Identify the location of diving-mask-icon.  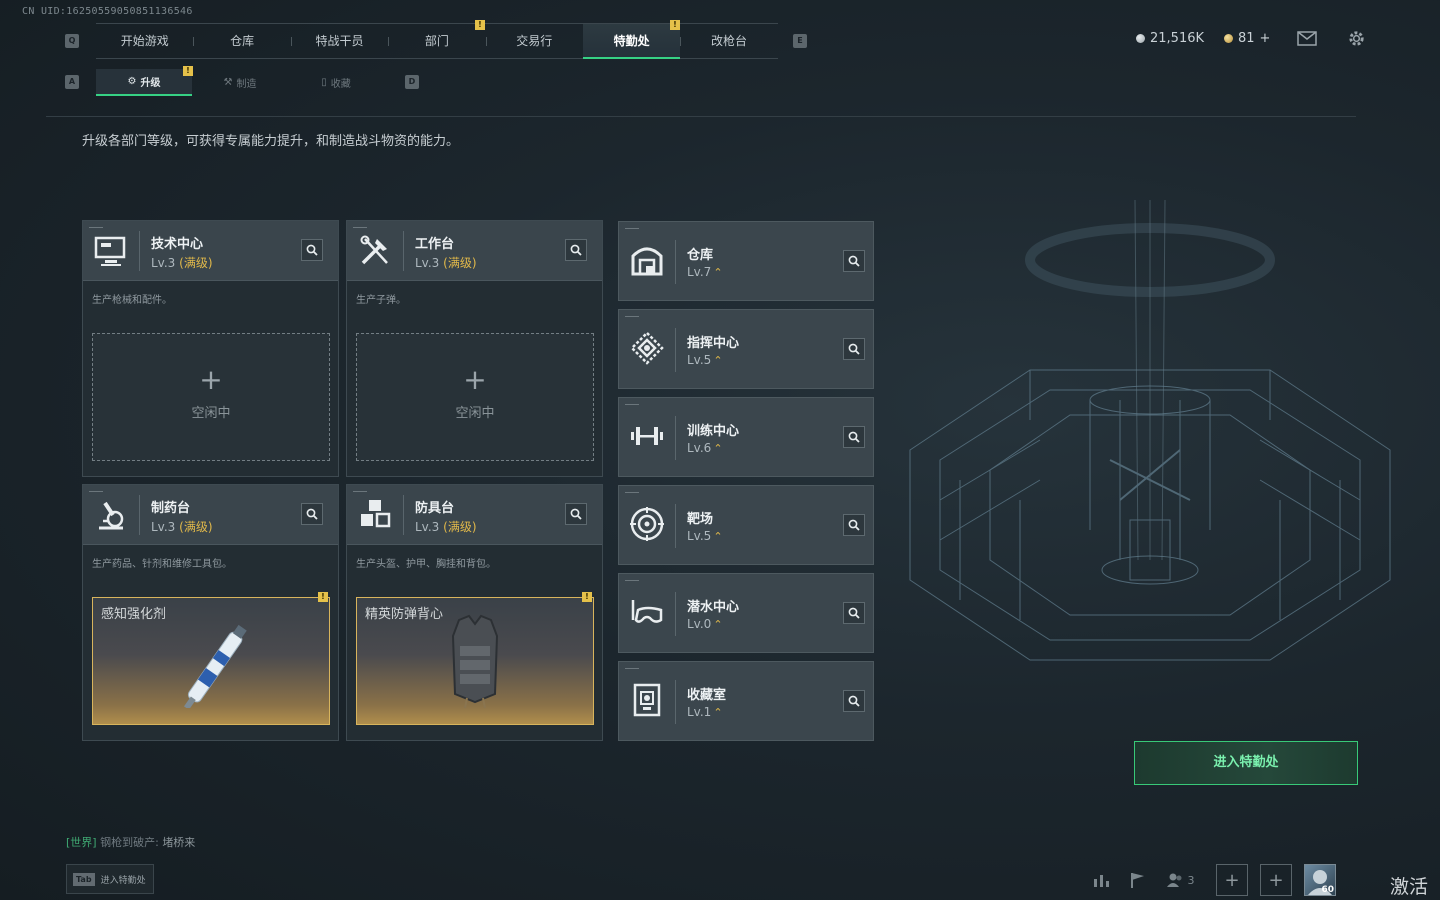
(647, 611).